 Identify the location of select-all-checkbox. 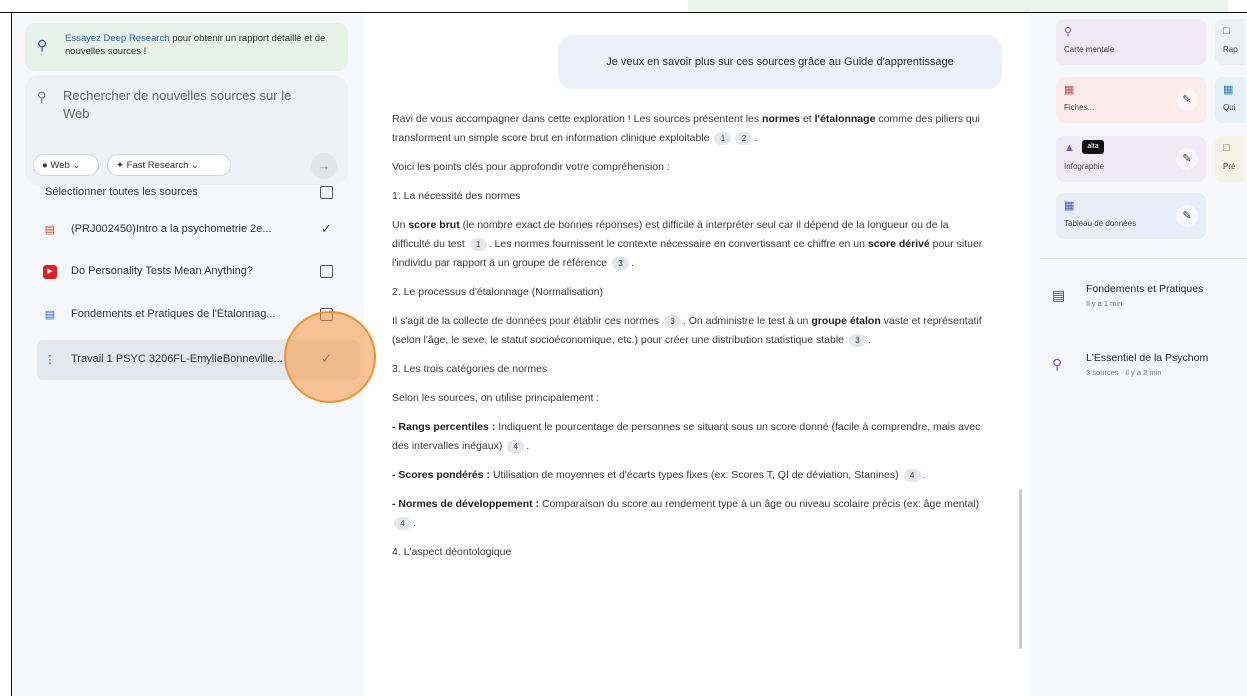
(326, 192).